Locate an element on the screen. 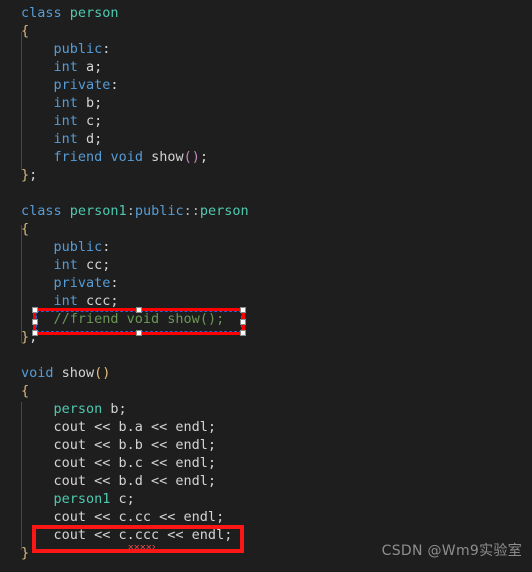 This screenshot has height=572, width=532. code-line: cout << c.cc << endl; is located at coordinates (266, 517).